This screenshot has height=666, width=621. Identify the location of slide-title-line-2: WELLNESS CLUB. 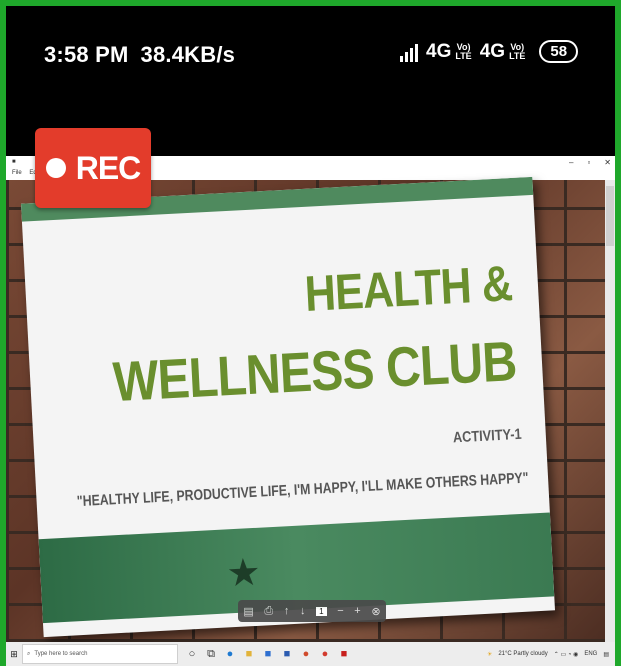
(314, 371).